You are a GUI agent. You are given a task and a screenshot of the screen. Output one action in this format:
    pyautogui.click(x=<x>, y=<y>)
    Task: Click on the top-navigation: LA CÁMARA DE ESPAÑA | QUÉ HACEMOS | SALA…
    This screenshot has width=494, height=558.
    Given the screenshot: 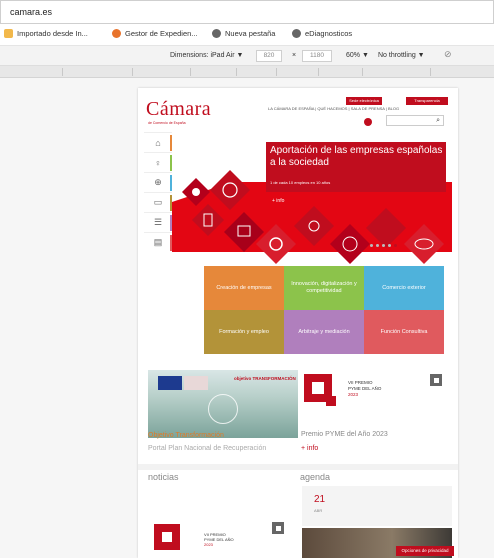 What is the action you would take?
    pyautogui.click(x=333, y=108)
    